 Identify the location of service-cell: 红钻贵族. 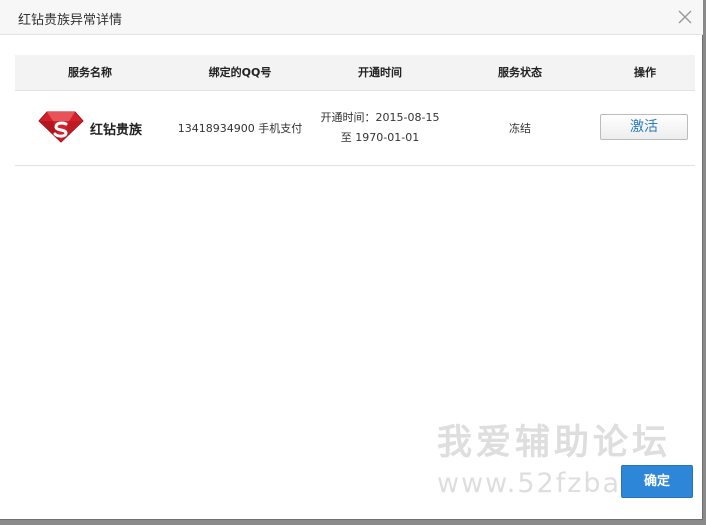
(90, 128).